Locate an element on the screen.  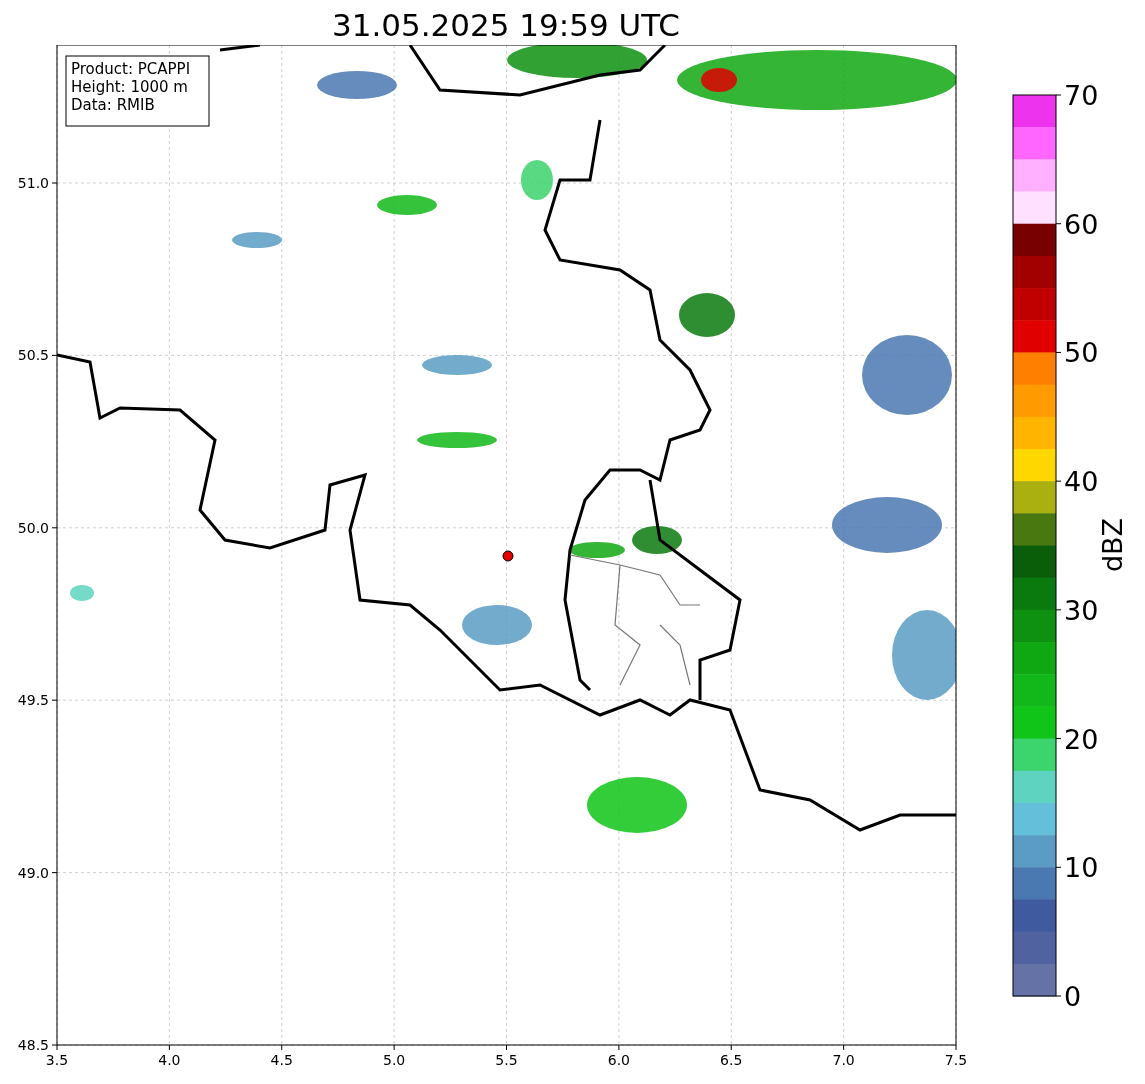
x-tick-label: 4.5 is located at coordinates (281, 1060).